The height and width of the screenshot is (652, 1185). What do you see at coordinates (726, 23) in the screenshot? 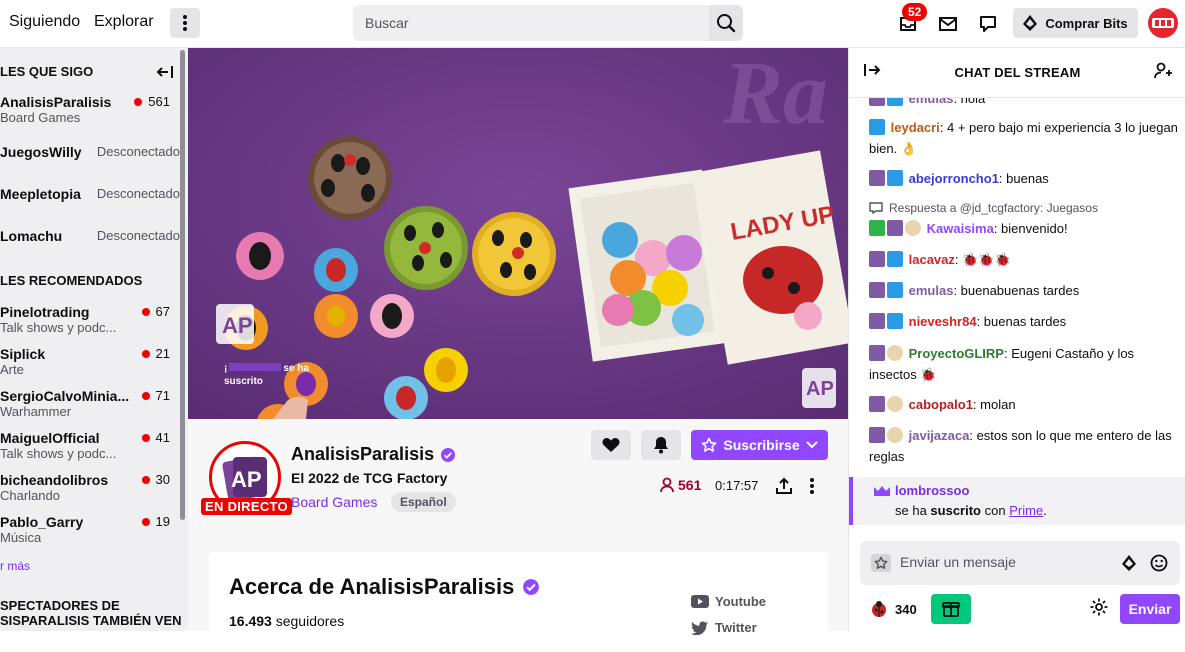
I see `search-button` at bounding box center [726, 23].